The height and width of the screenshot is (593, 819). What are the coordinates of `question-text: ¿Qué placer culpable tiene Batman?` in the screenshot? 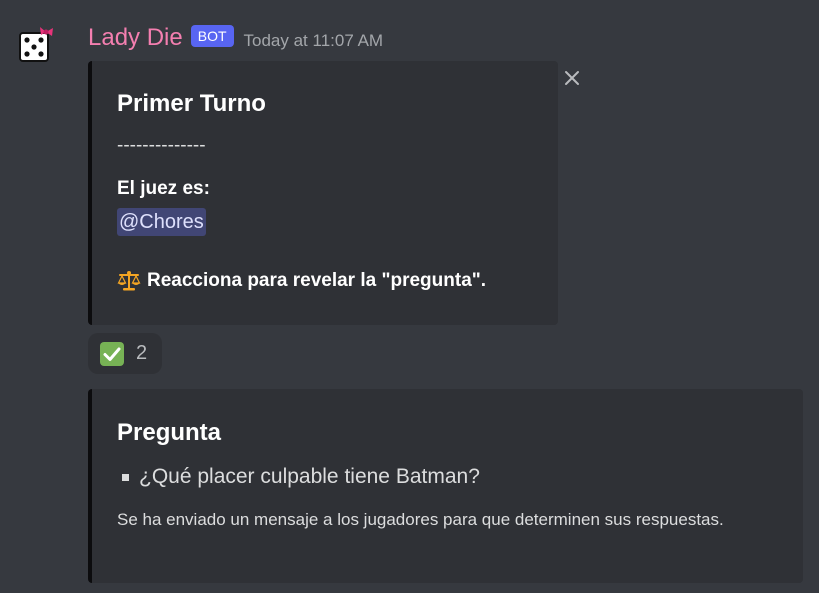 It's located at (309, 476).